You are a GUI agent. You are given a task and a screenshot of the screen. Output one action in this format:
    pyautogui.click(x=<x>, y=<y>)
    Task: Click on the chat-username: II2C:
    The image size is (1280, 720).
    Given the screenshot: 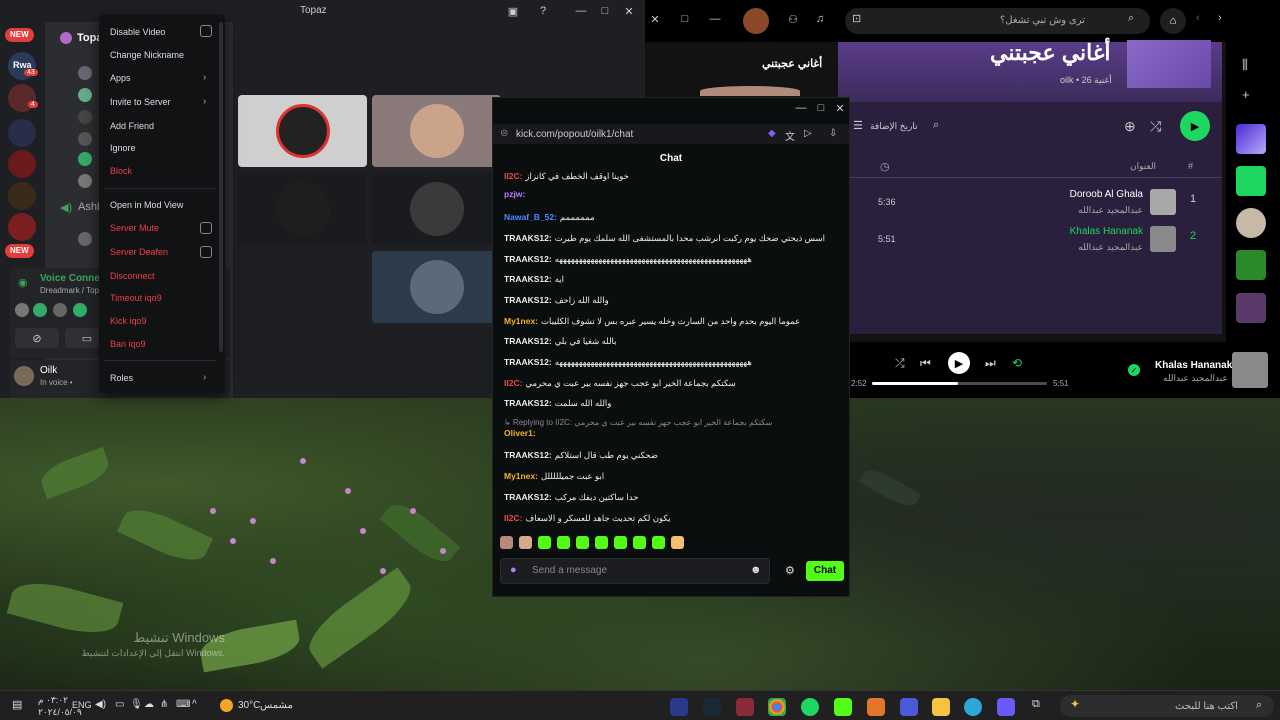 What is the action you would take?
    pyautogui.click(x=513, y=176)
    